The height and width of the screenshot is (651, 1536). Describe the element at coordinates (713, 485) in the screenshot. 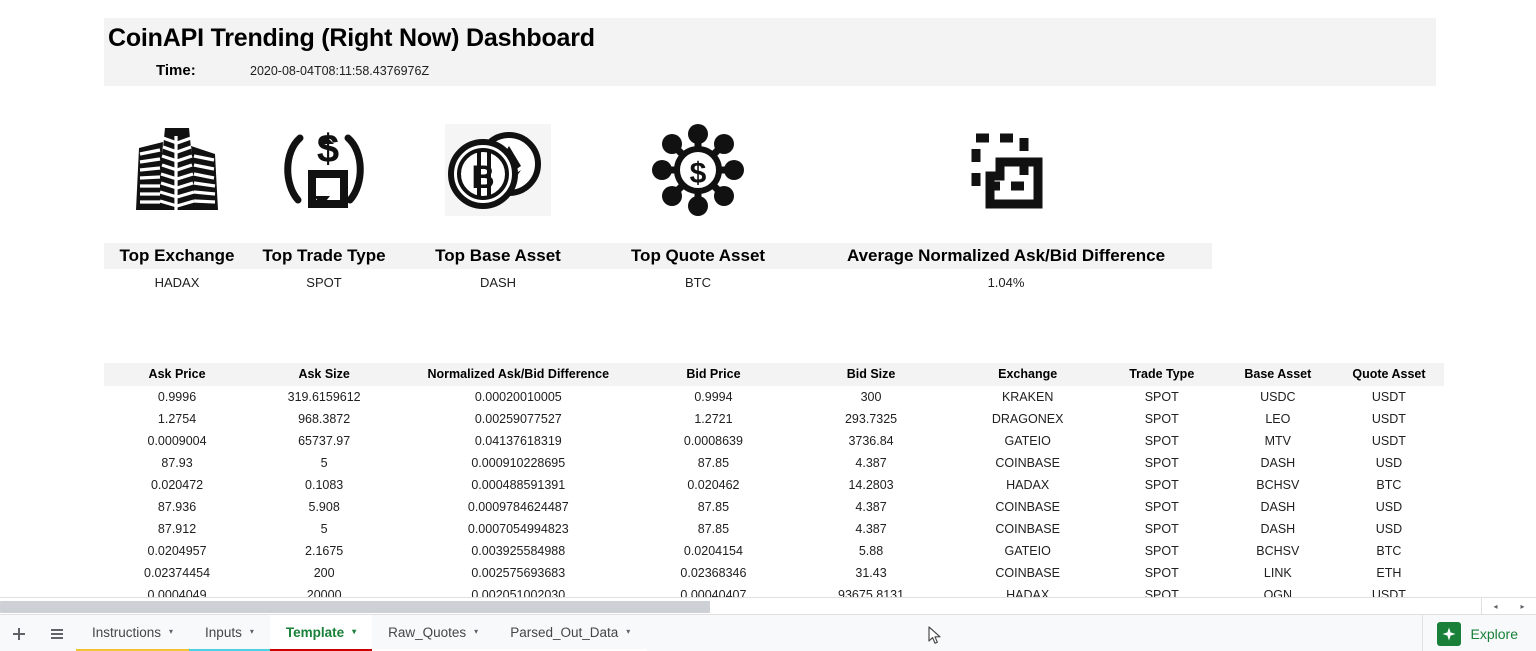

I see `table-cell: 0.020462` at that location.